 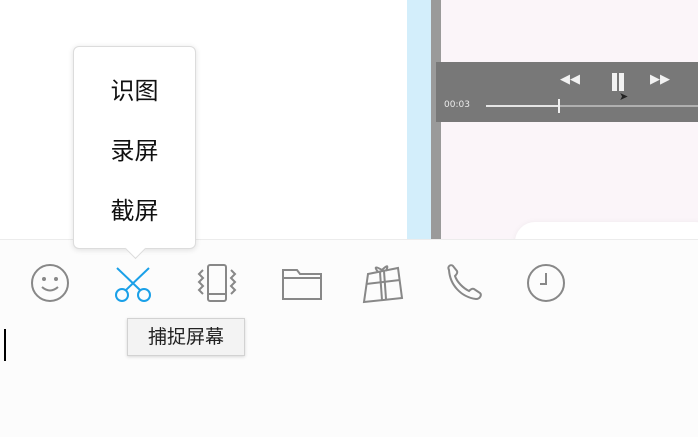 I want to click on gift-box-icon, so click(x=383, y=283).